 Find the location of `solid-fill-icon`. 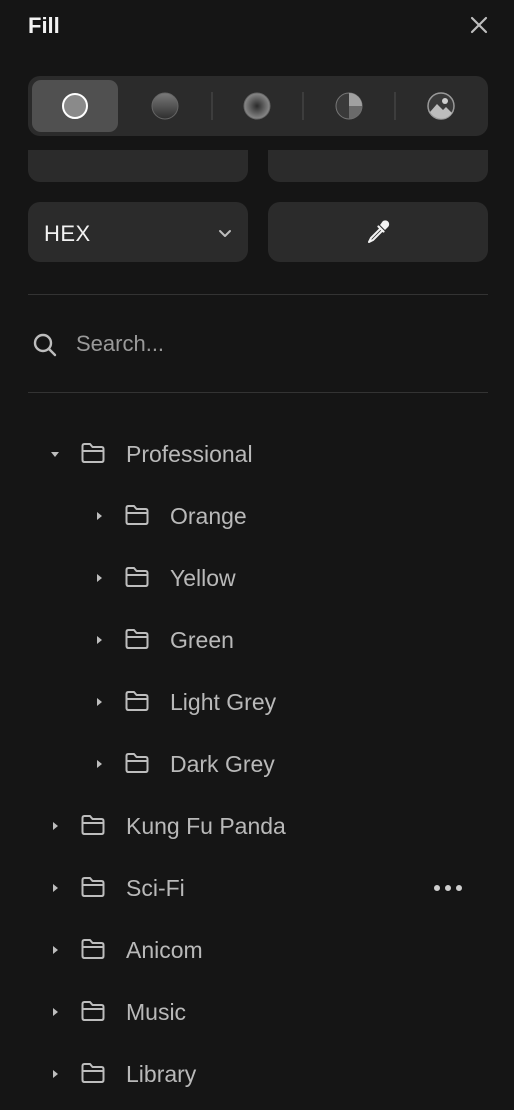

solid-fill-icon is located at coordinates (75, 106).